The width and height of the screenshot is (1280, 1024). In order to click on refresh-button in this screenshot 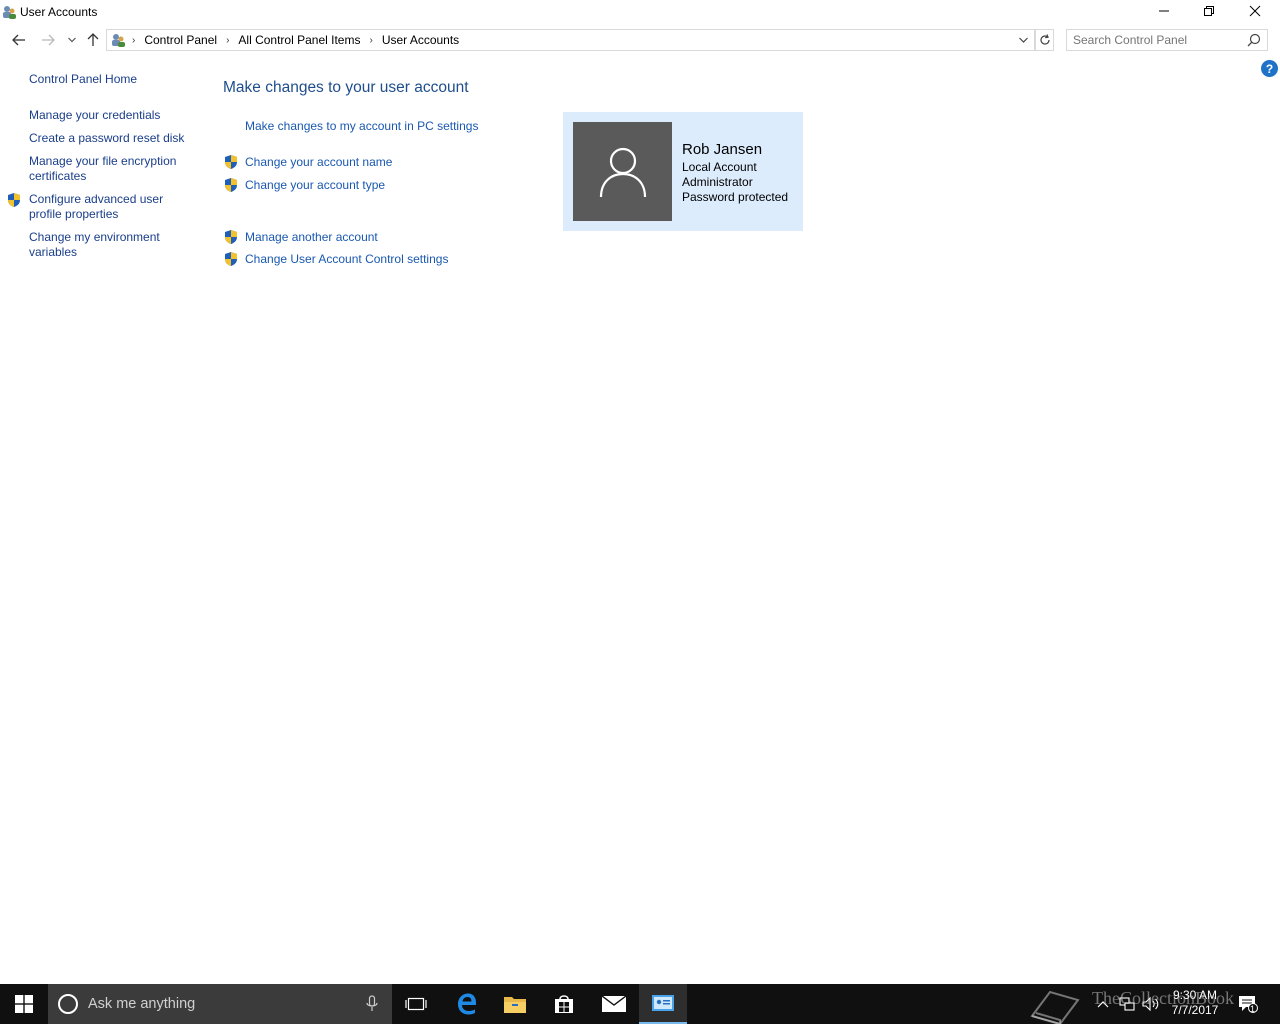, I will do `click(1044, 40)`.